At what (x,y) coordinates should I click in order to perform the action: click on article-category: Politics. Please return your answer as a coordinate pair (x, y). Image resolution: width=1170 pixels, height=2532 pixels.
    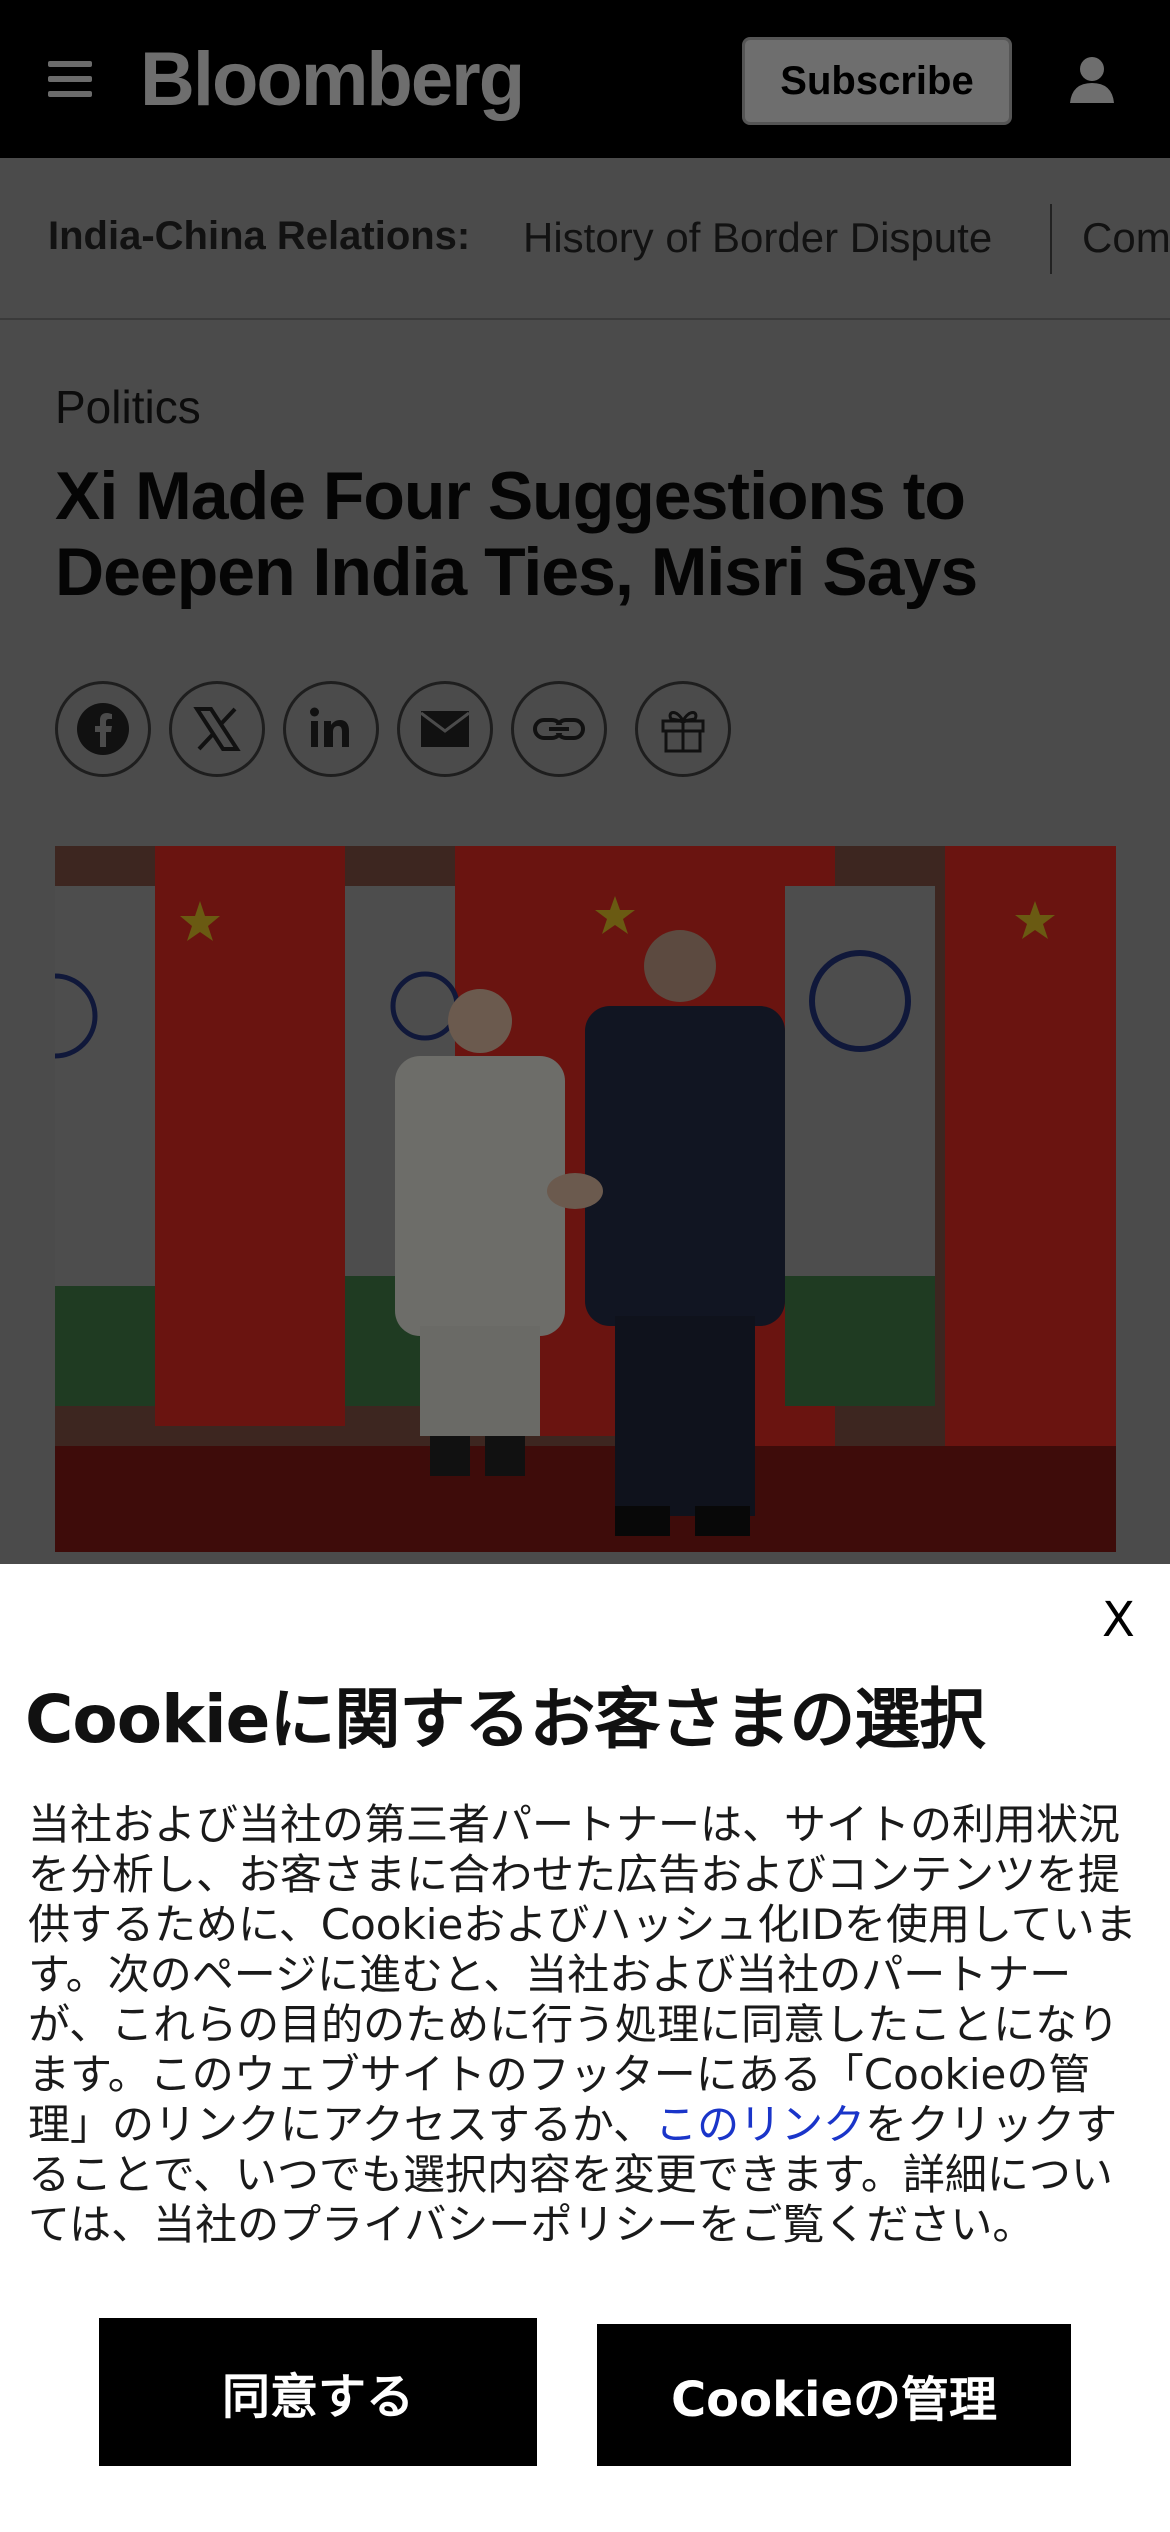
    Looking at the image, I should click on (128, 407).